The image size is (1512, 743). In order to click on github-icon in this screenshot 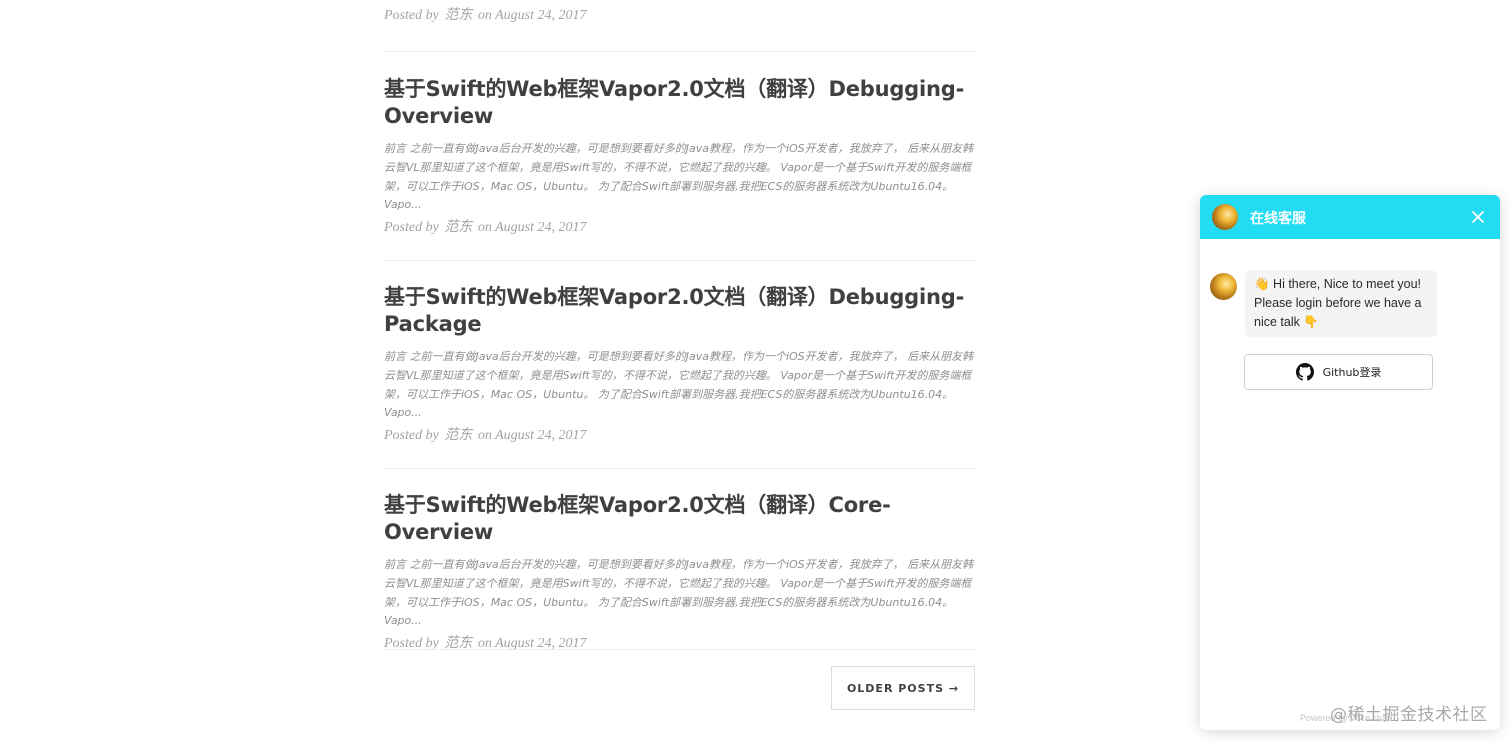, I will do `click(1304, 372)`.